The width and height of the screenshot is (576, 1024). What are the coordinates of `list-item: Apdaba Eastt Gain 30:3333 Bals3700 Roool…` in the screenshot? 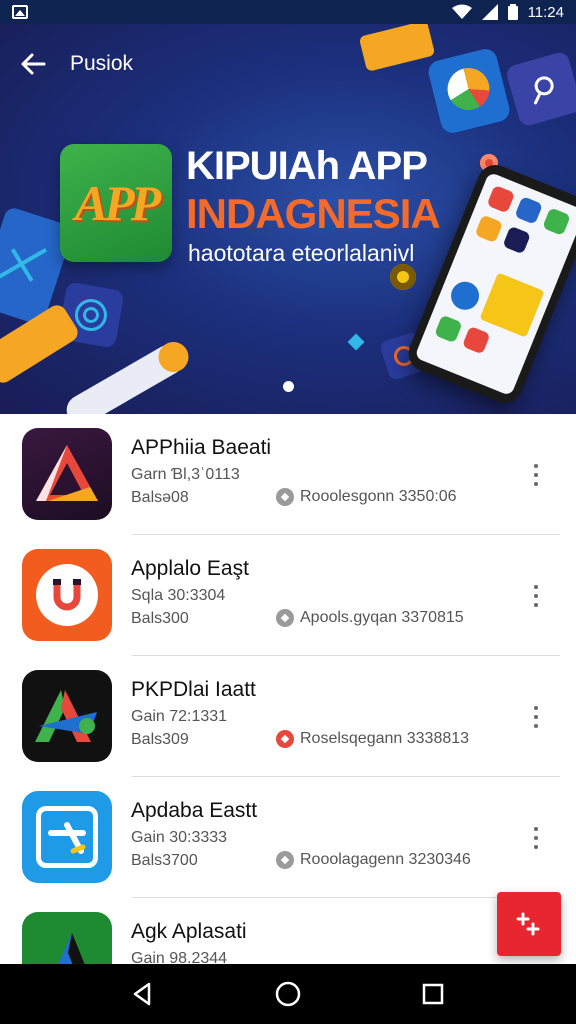 It's located at (288, 837).